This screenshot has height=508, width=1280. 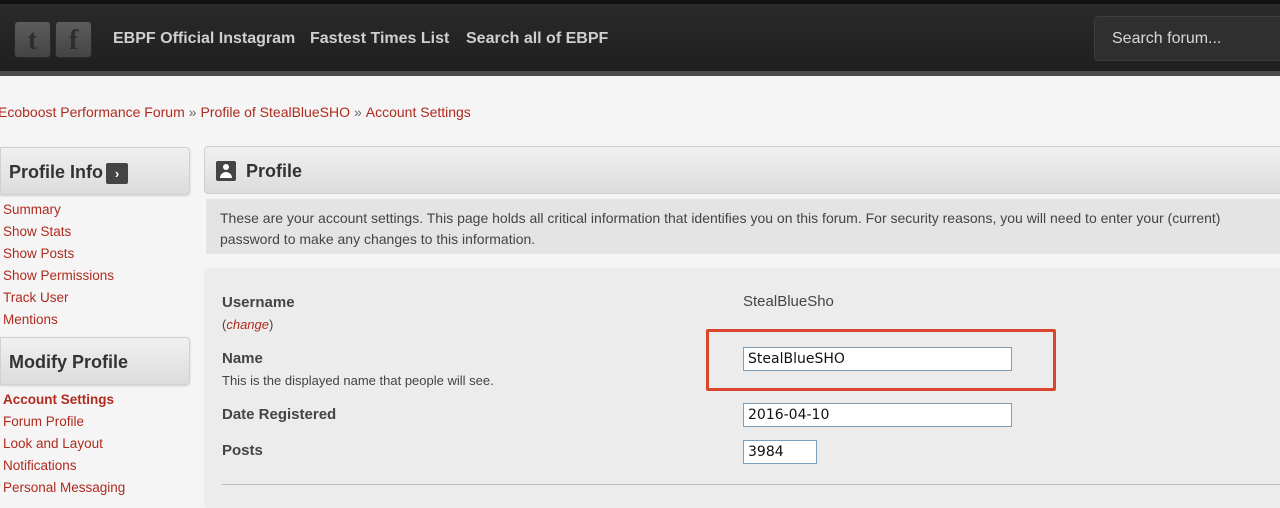 I want to click on sidebar-title-modify-profile: Modify Profile, so click(x=69, y=362).